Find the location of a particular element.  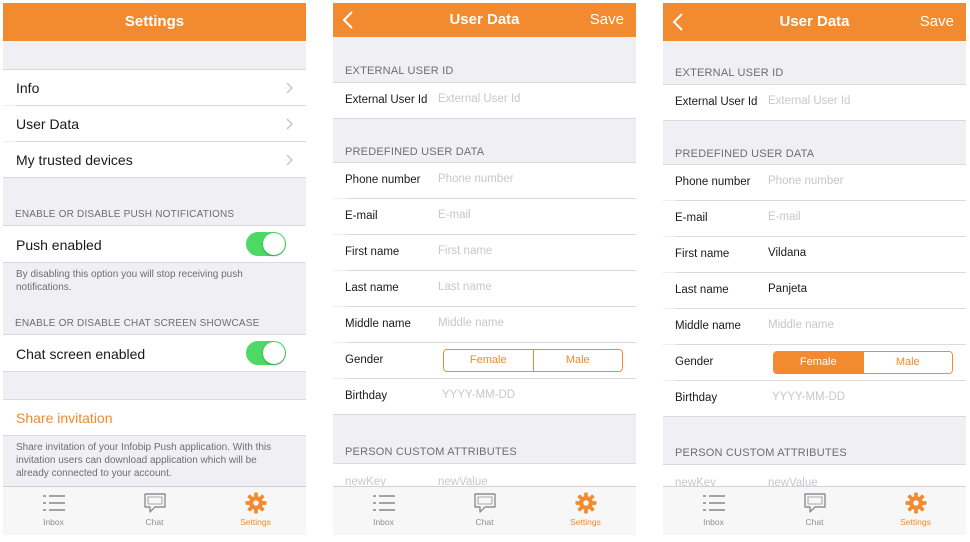

nav-bar: Settings is located at coordinates (154, 22).